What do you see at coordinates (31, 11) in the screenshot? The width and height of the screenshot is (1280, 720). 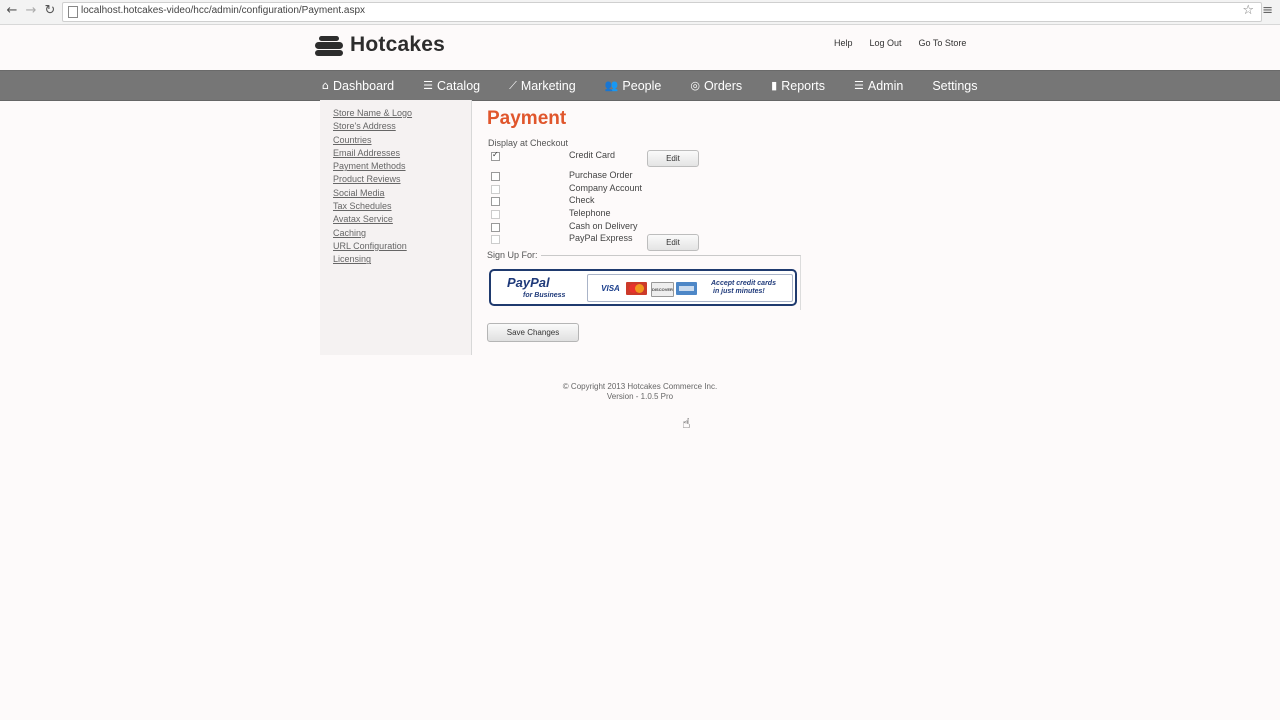 I see `forward-icon: →` at bounding box center [31, 11].